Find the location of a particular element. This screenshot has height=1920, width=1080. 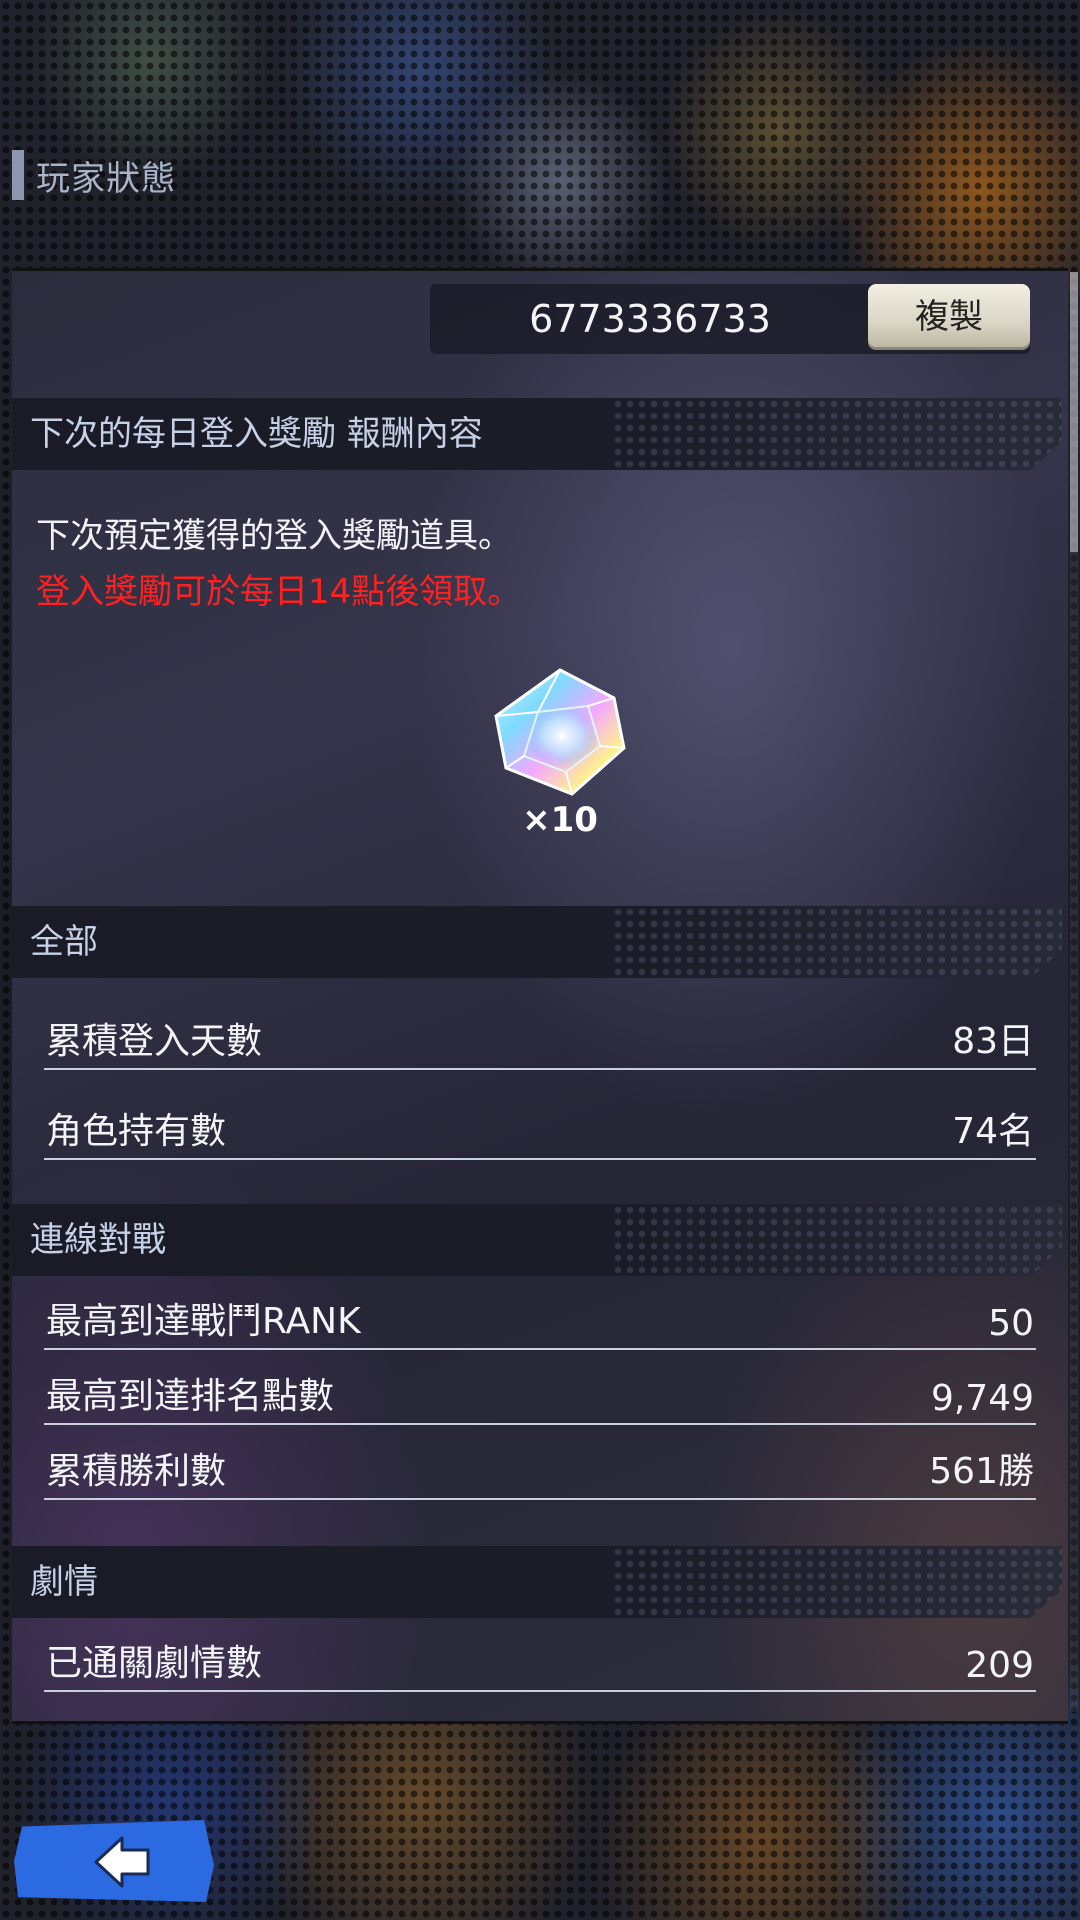

stat-label: 累積登入天數 is located at coordinates (154, 1041).